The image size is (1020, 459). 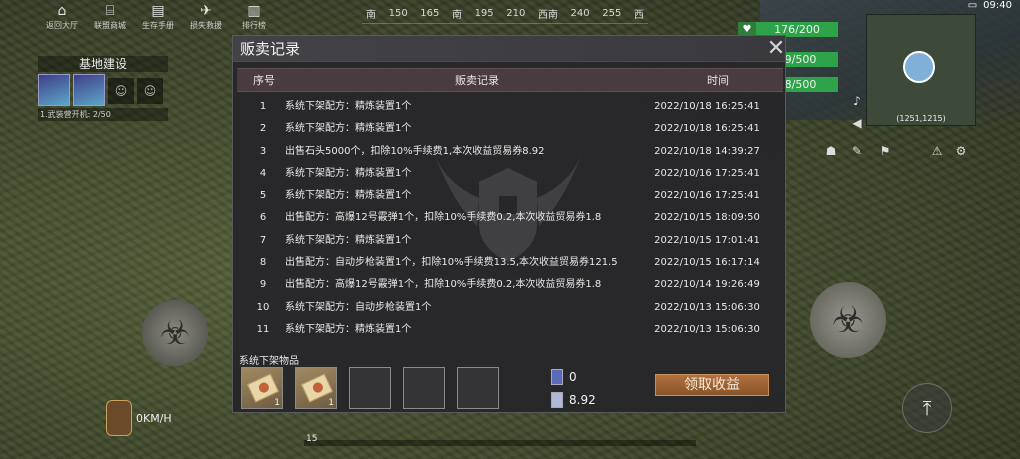 I want to click on minimap: (1251,1215), so click(x=921, y=70).